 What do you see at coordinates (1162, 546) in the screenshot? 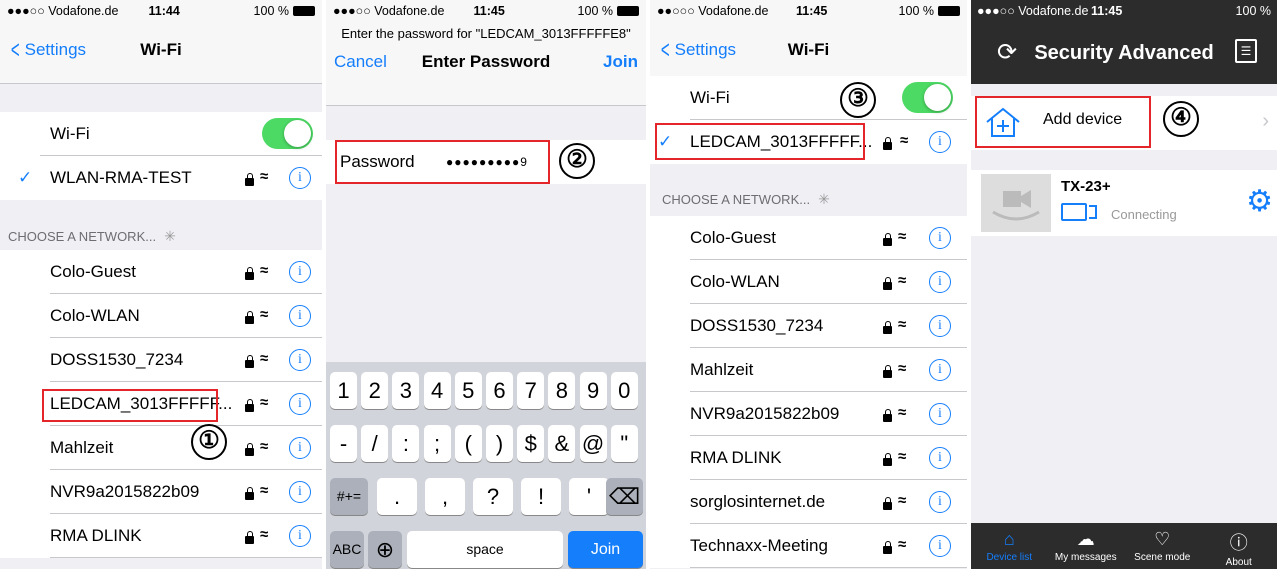
I see `tab-scene-mode: ♡ Scene mode` at bounding box center [1162, 546].